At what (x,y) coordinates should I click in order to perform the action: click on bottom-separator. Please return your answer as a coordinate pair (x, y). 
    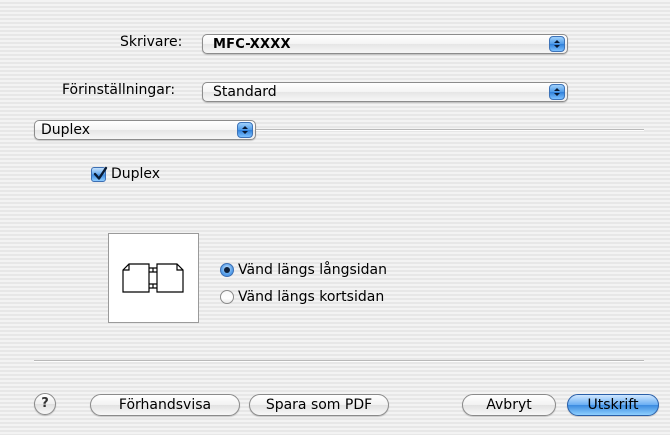
    Looking at the image, I should click on (339, 361).